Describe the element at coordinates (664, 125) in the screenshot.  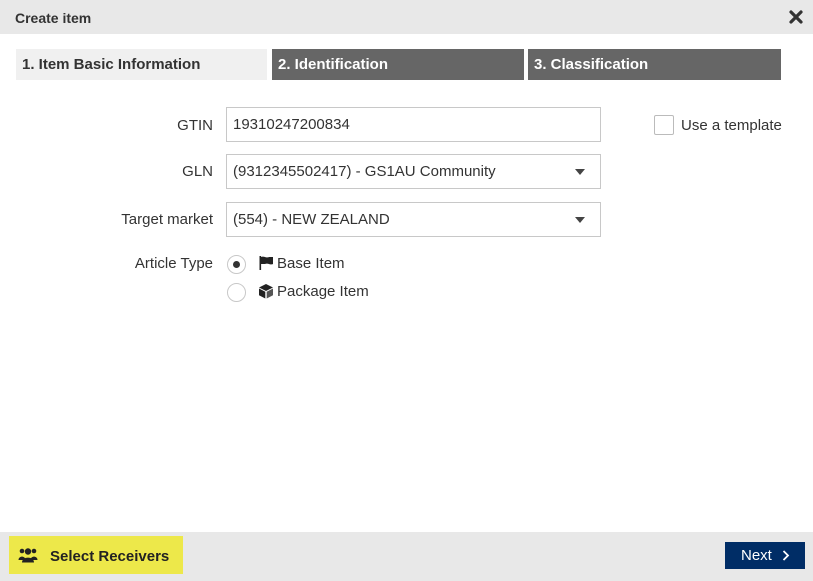
I see `use-template-checkbox` at that location.